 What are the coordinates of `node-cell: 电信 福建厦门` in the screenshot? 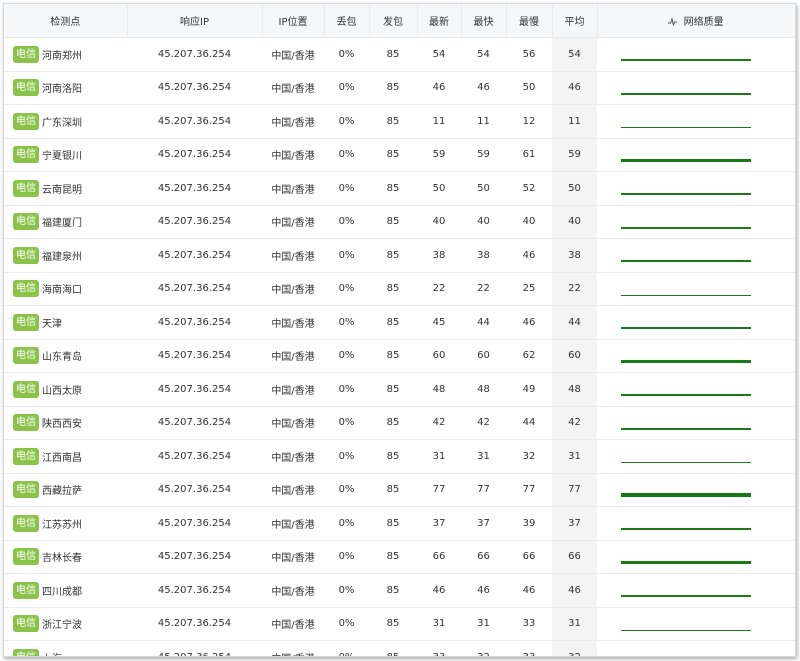 It's located at (65, 222).